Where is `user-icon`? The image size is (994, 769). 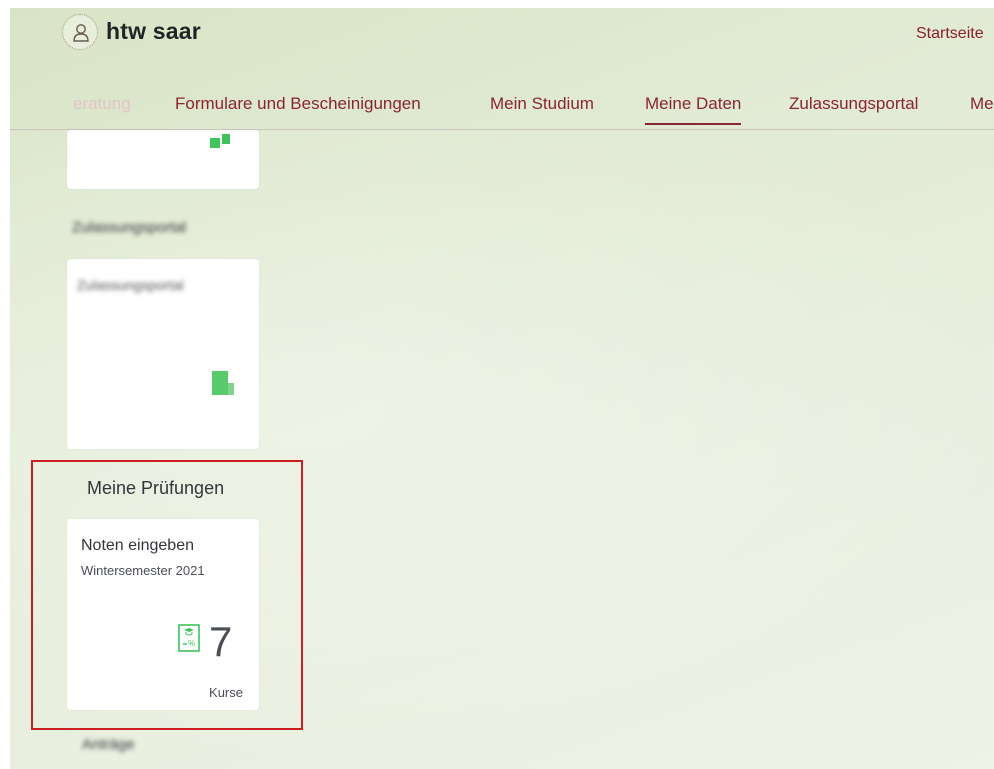
user-icon is located at coordinates (81, 33).